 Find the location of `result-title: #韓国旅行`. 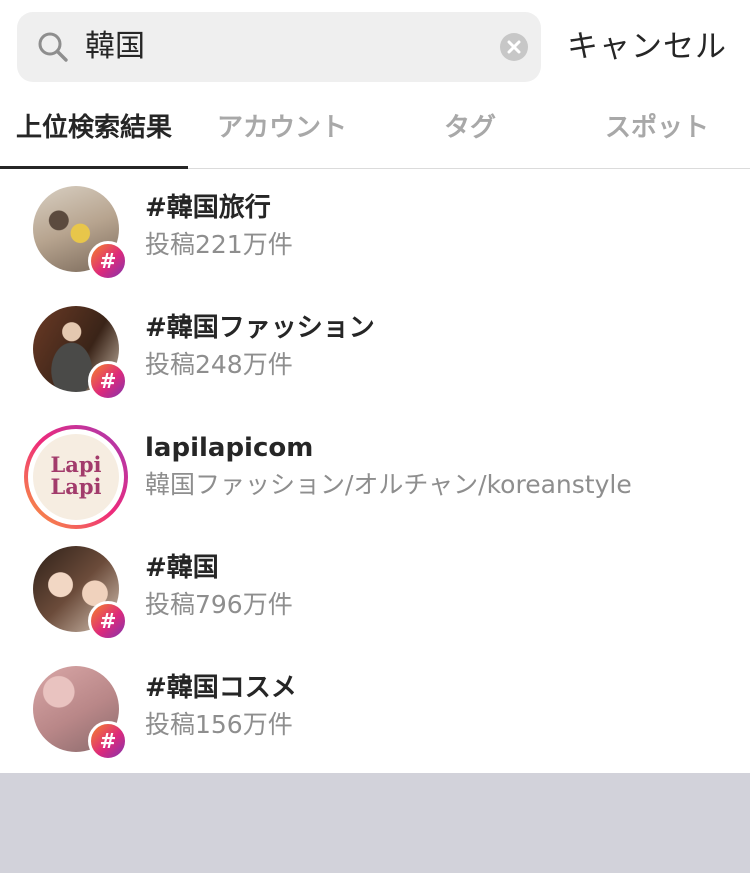

result-title: #韓国旅行 is located at coordinates (208, 208).